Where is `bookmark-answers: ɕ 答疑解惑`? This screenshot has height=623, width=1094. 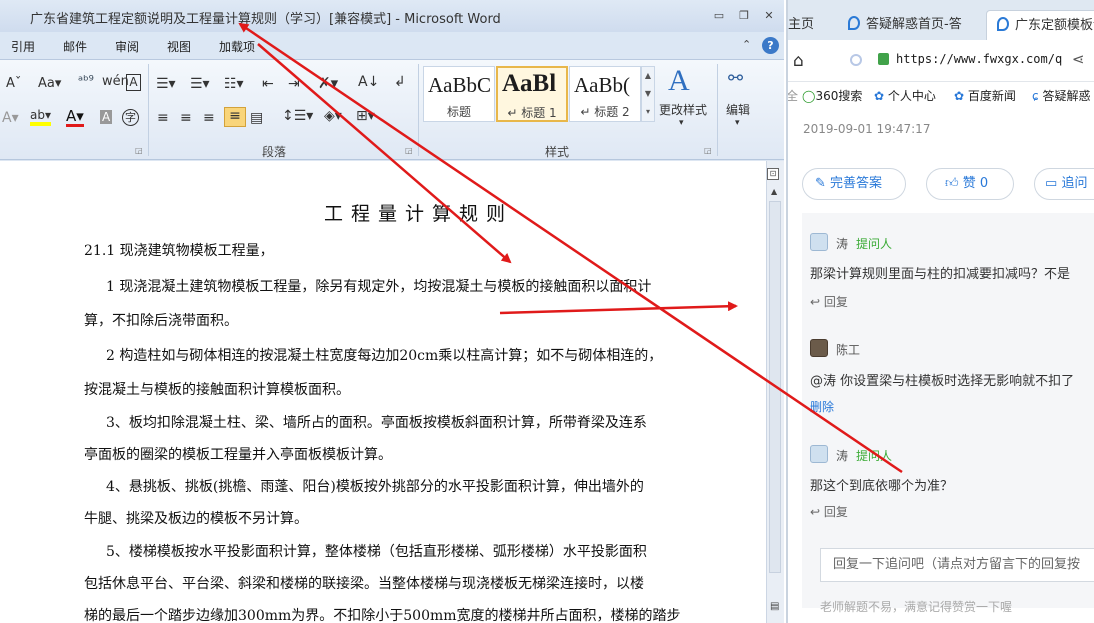
bookmark-answers: ɕ 答疑解惑 is located at coordinates (1061, 95).